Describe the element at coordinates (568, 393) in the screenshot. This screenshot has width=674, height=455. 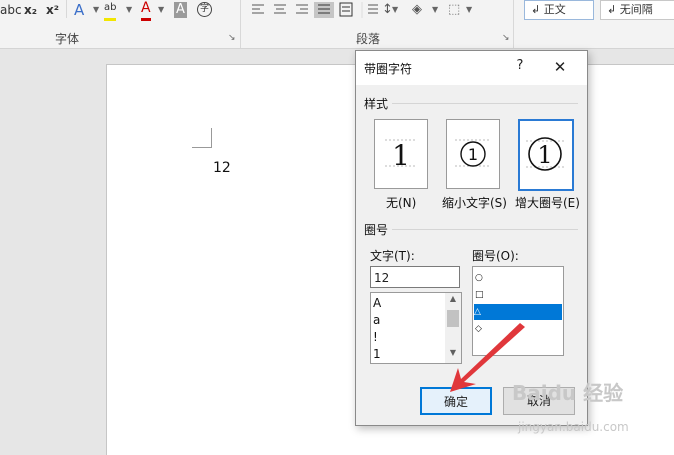
I see `baidu-watermark: Baidu 经验` at that location.